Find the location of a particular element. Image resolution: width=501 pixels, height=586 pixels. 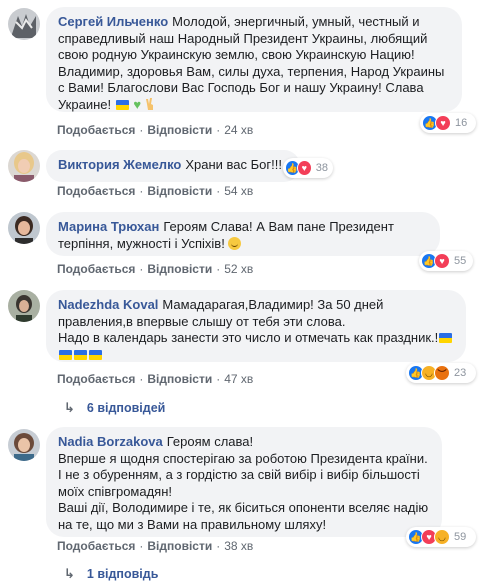

comment-author: Nadia Borzakova is located at coordinates (110, 441).